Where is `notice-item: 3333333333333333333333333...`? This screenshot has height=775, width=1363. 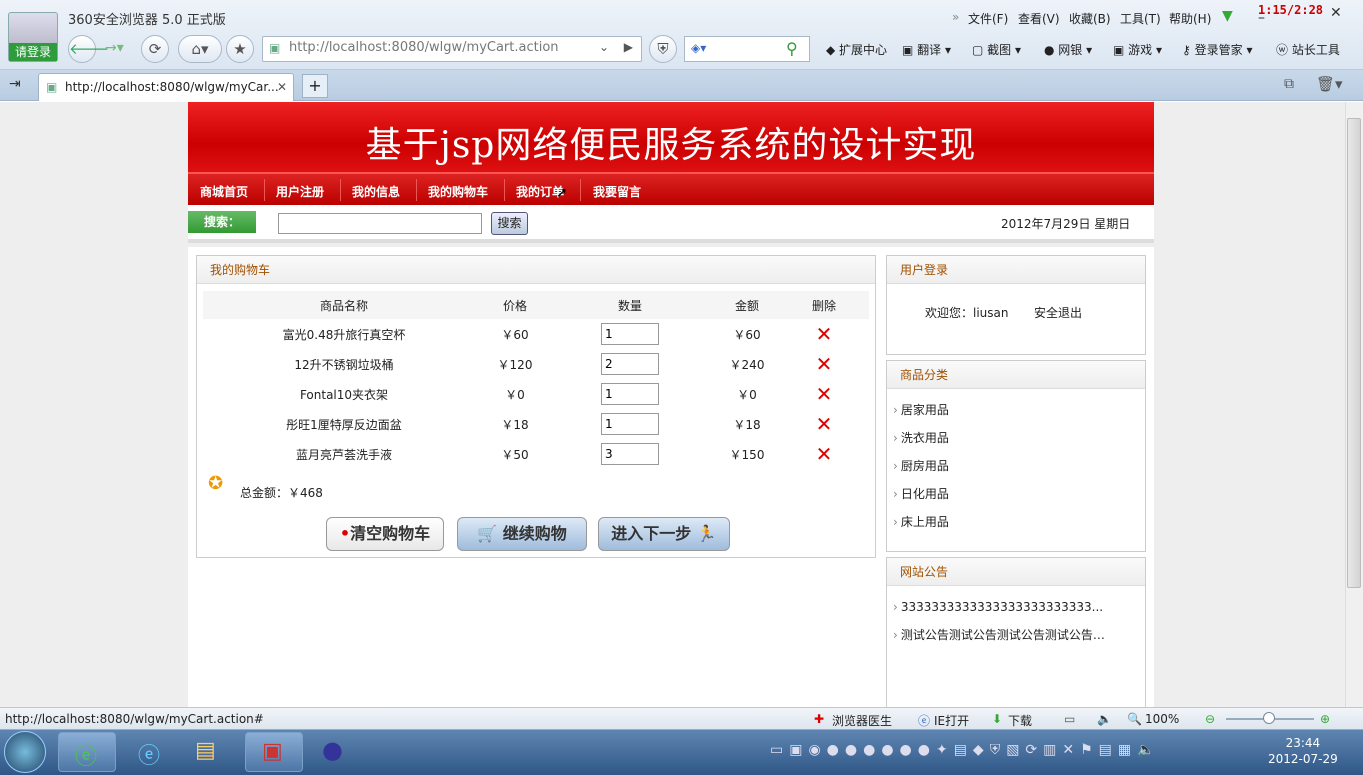 notice-item: 3333333333333333333333333... is located at coordinates (1016, 607).